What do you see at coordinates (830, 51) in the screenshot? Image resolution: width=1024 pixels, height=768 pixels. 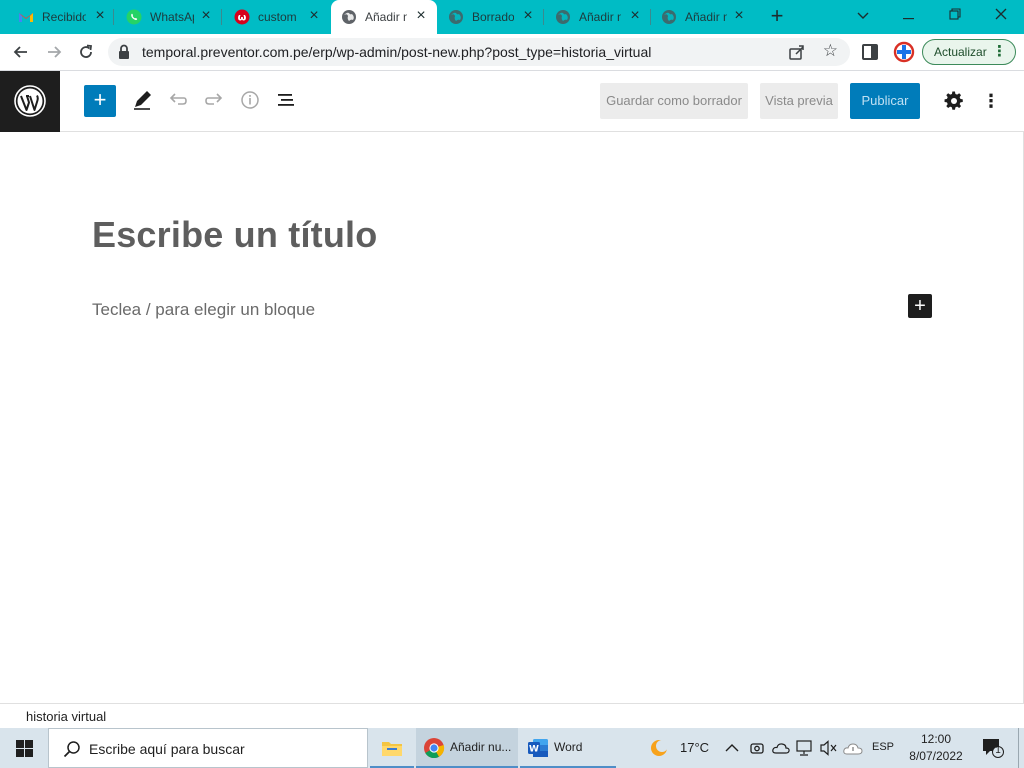 I see `bookmark-star-icon: ☆` at bounding box center [830, 51].